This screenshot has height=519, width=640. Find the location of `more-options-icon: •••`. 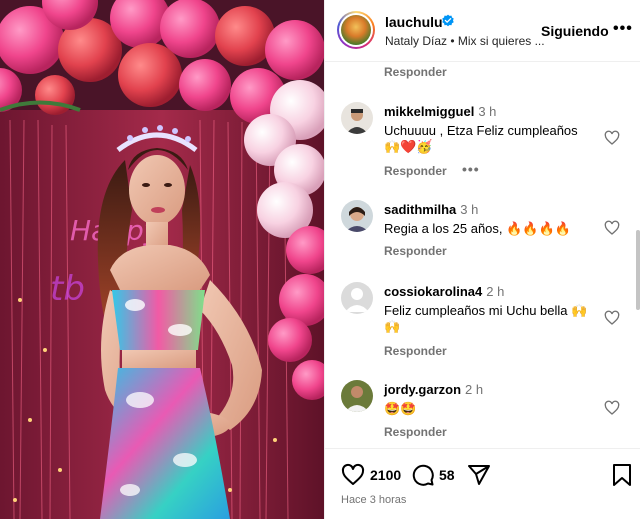

more-options-icon: ••• is located at coordinates (623, 29).